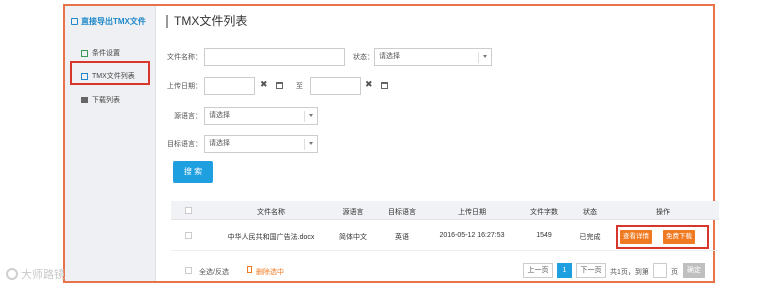  I want to click on table-header: 文件名称 源语言 目标语言 上传日期 文件字数 状态 操作, so click(445, 210).